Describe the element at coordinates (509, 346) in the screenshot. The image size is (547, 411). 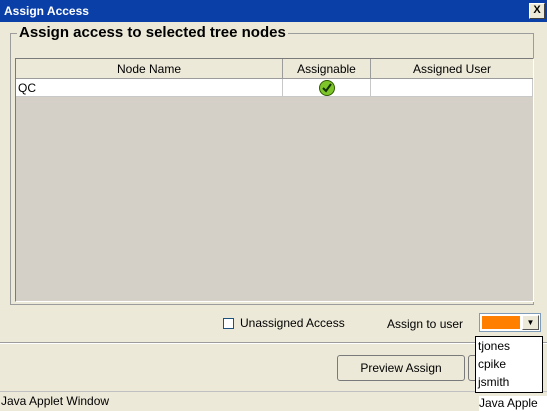
I see `dropdown-option-tjones: tjones` at that location.